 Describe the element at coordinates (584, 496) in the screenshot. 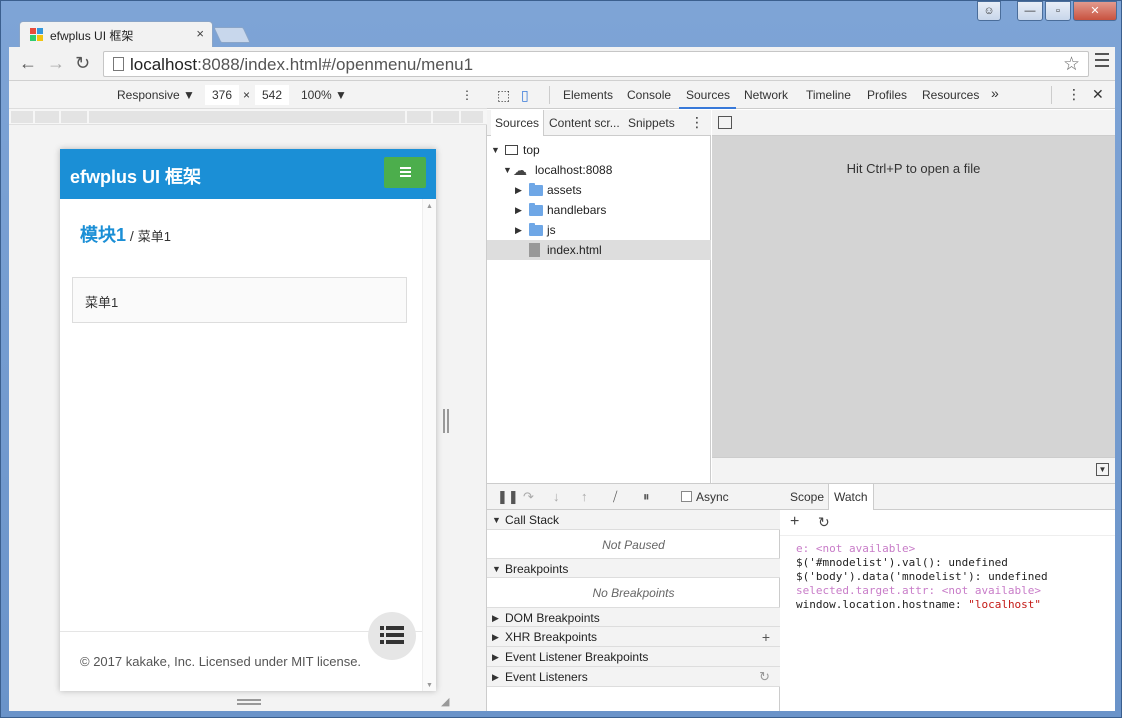

I see `step-out-icon: ↑` at that location.